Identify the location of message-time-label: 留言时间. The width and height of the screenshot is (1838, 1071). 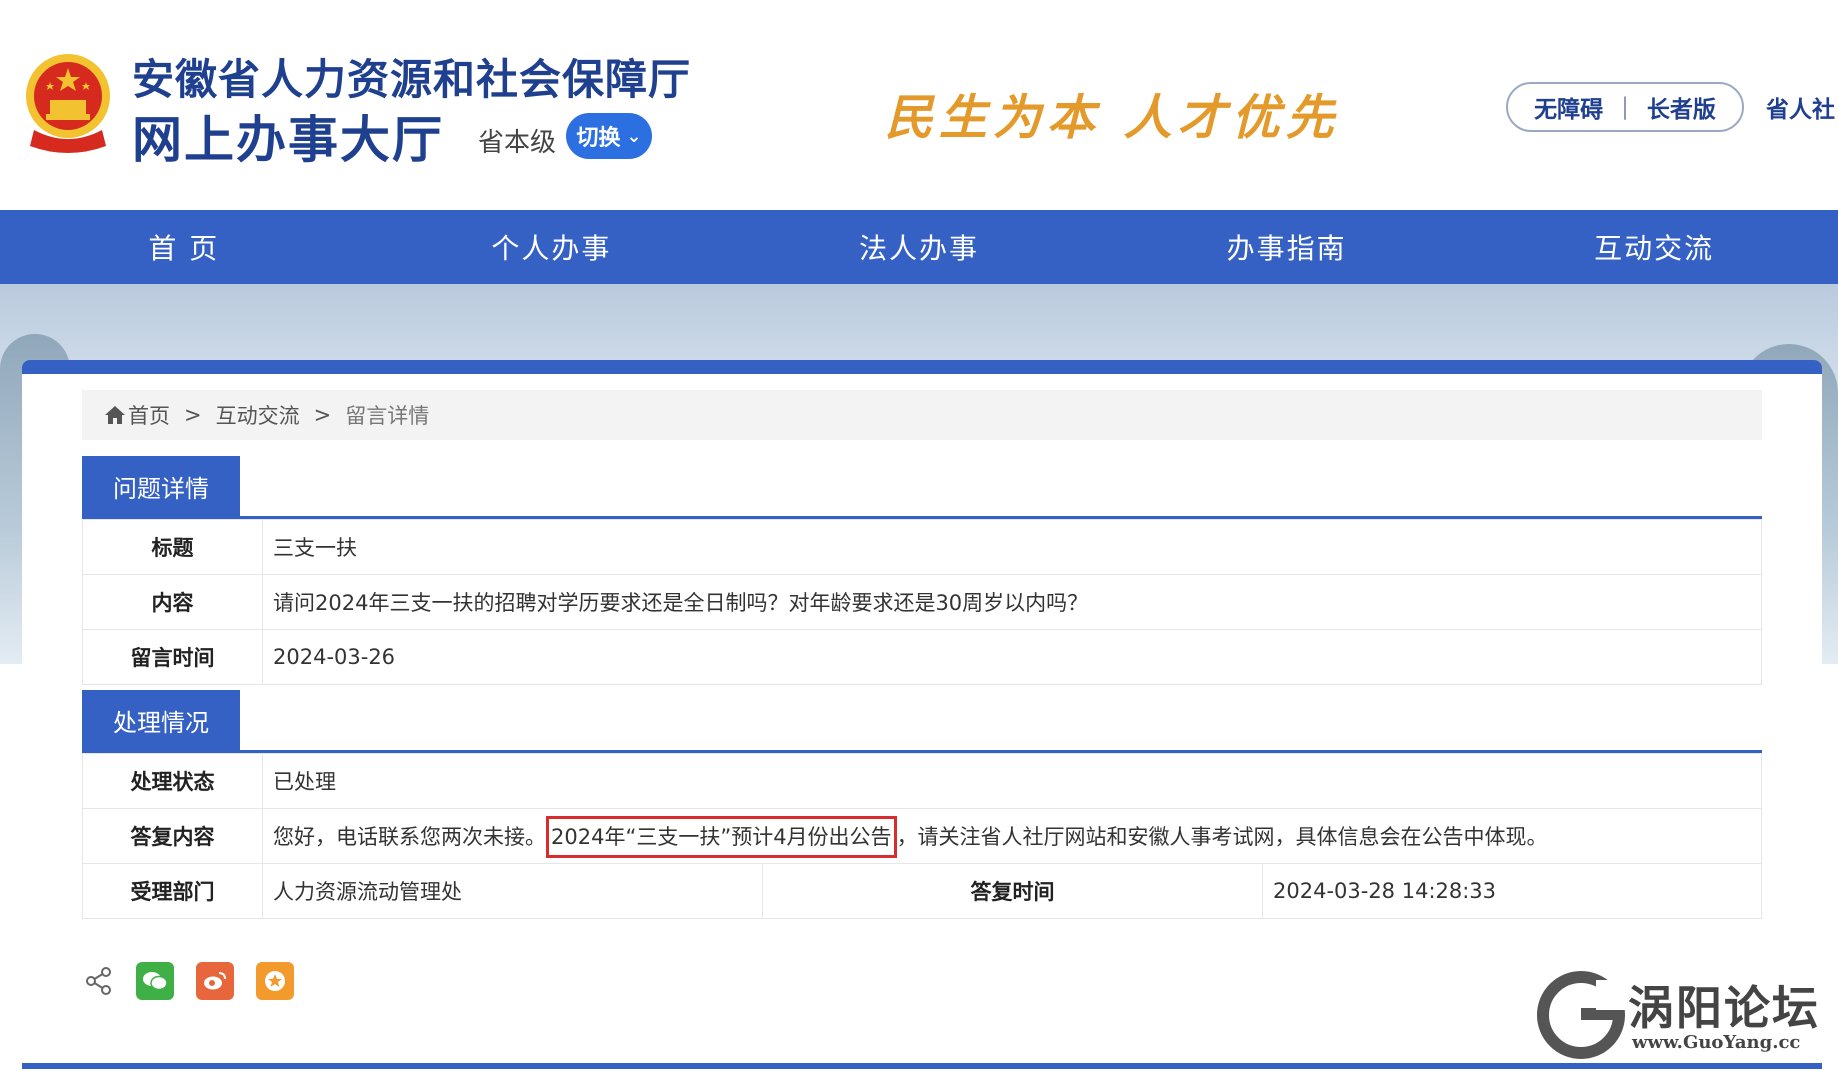
(172, 657).